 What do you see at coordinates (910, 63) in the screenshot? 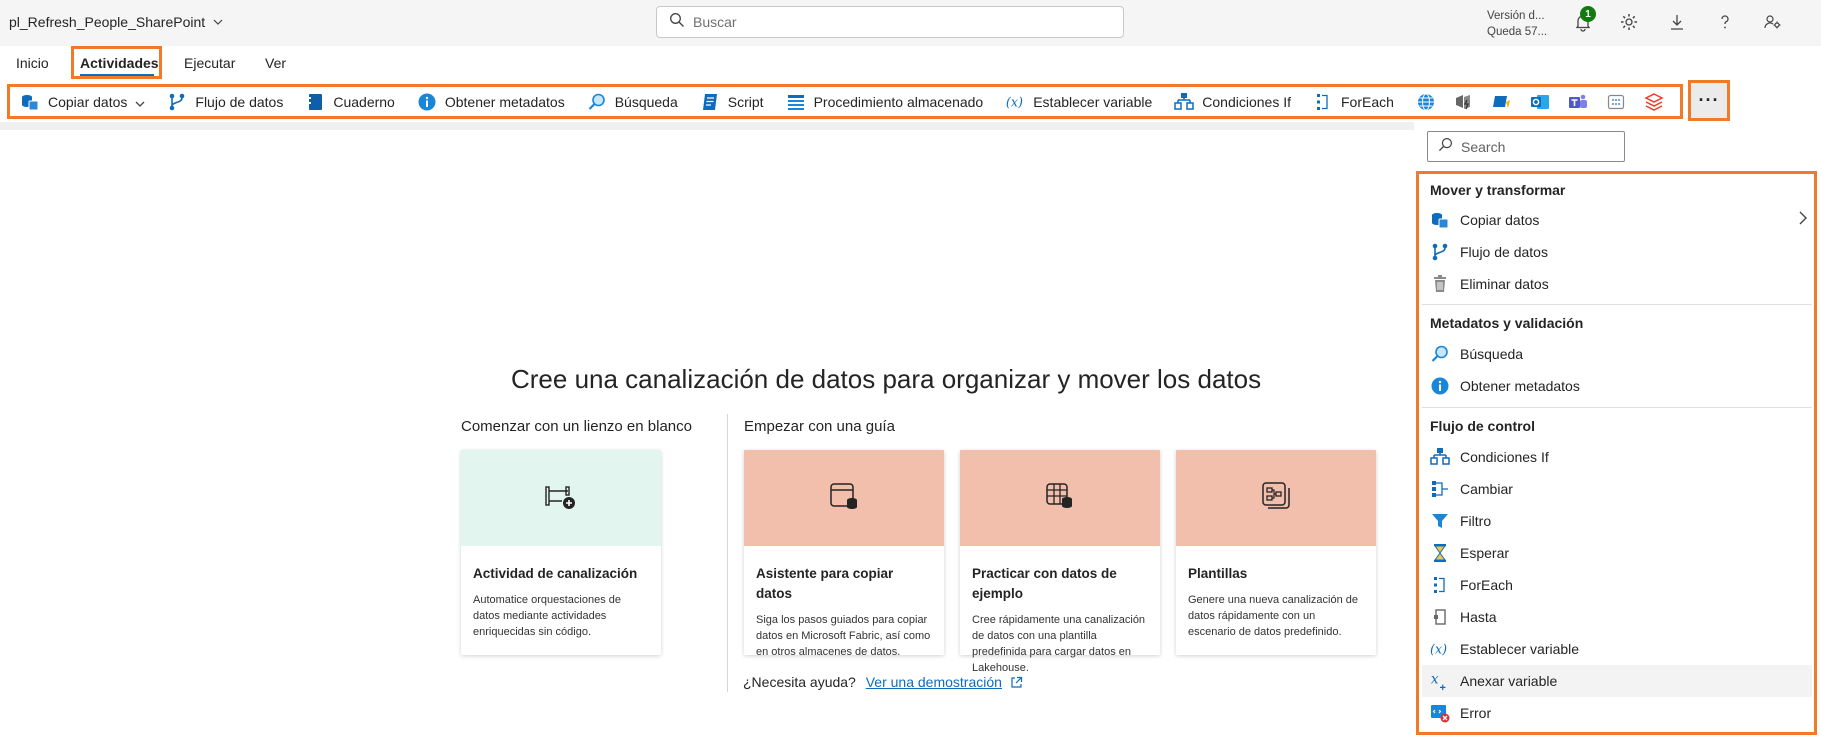
I see `ribbon-tabs: Inicio Actividades Ejecutar Ver` at bounding box center [910, 63].